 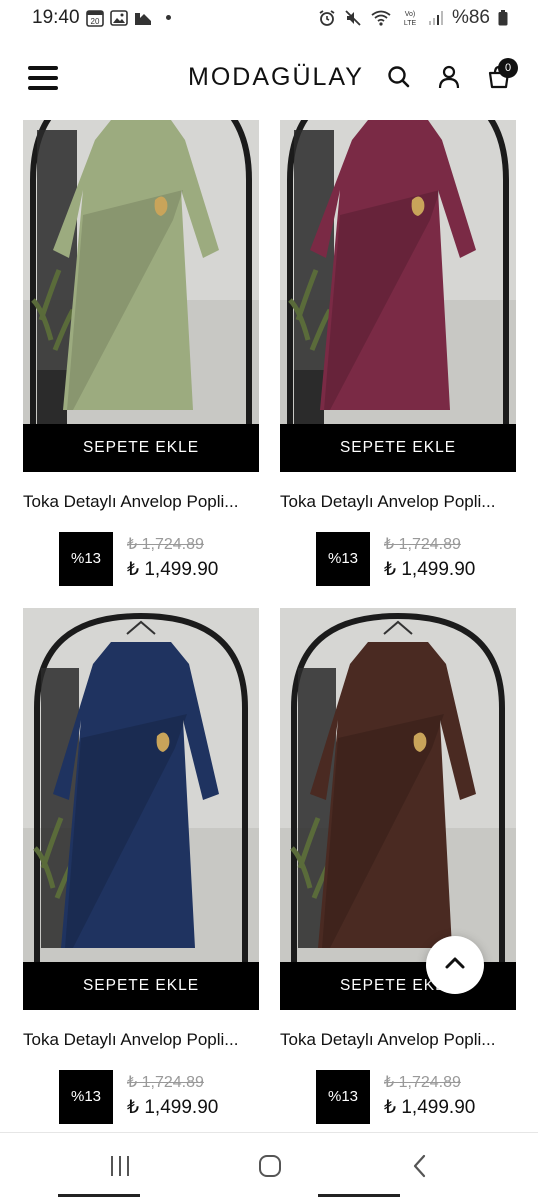 What do you see at coordinates (327, 18) in the screenshot?
I see `alarm-icon` at bounding box center [327, 18].